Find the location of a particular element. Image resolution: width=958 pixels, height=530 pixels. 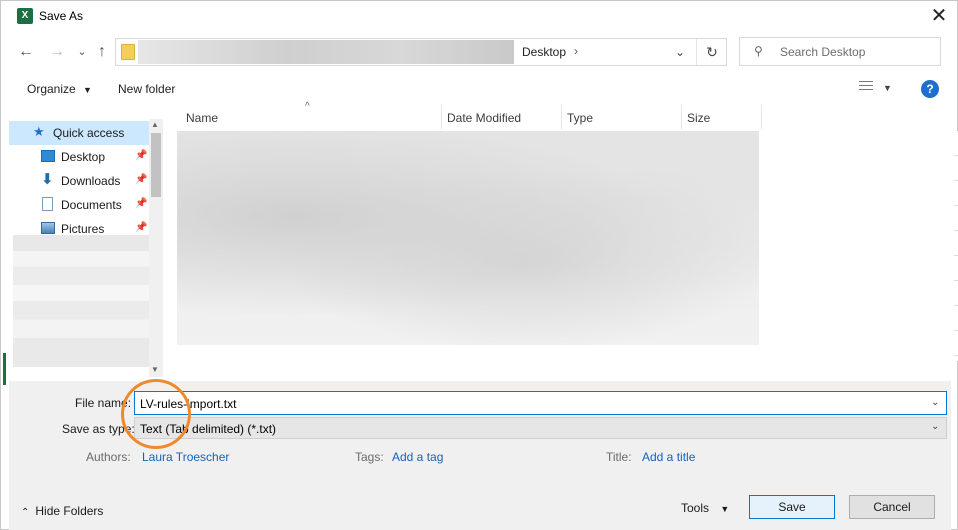

save-button: Save is located at coordinates (792, 507).